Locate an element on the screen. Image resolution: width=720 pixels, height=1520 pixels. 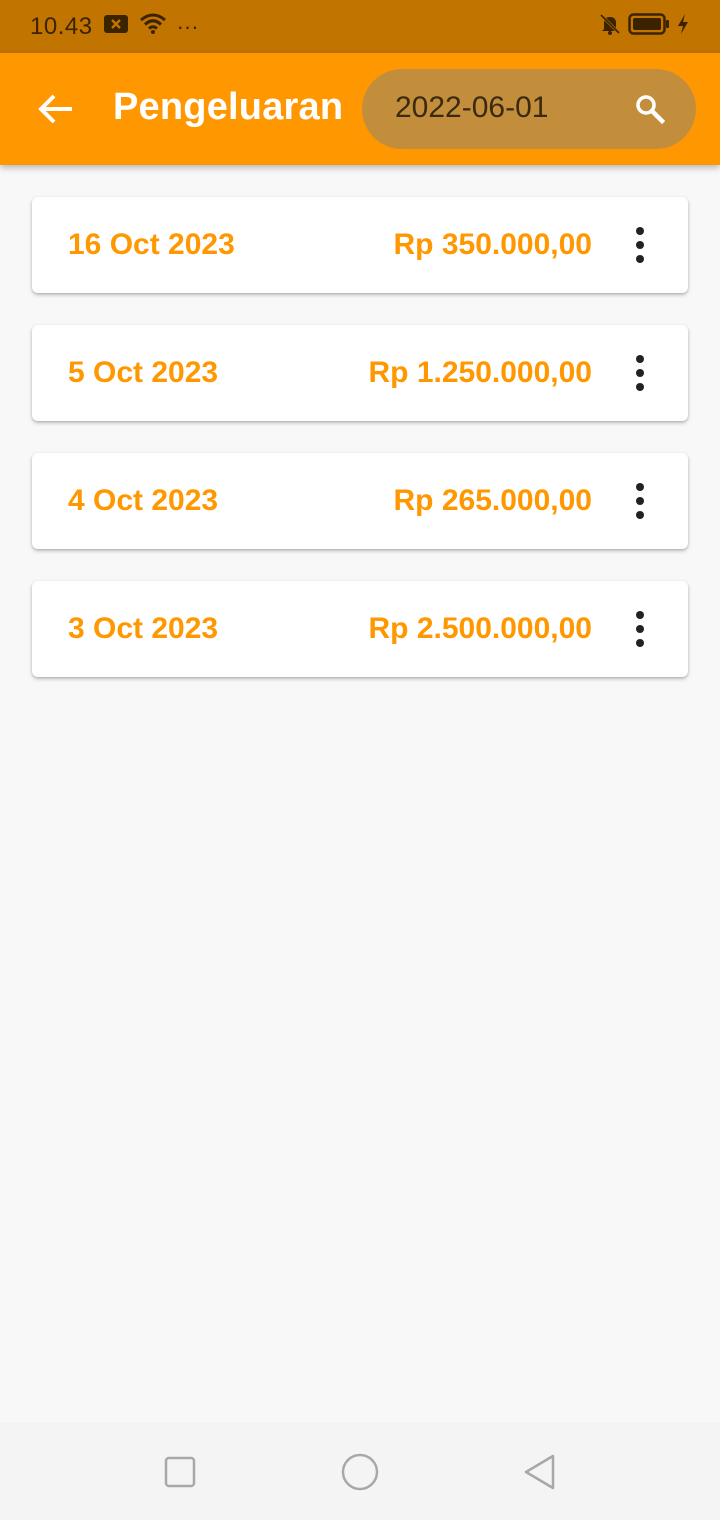
charging-bolt-icon is located at coordinates (683, 26).